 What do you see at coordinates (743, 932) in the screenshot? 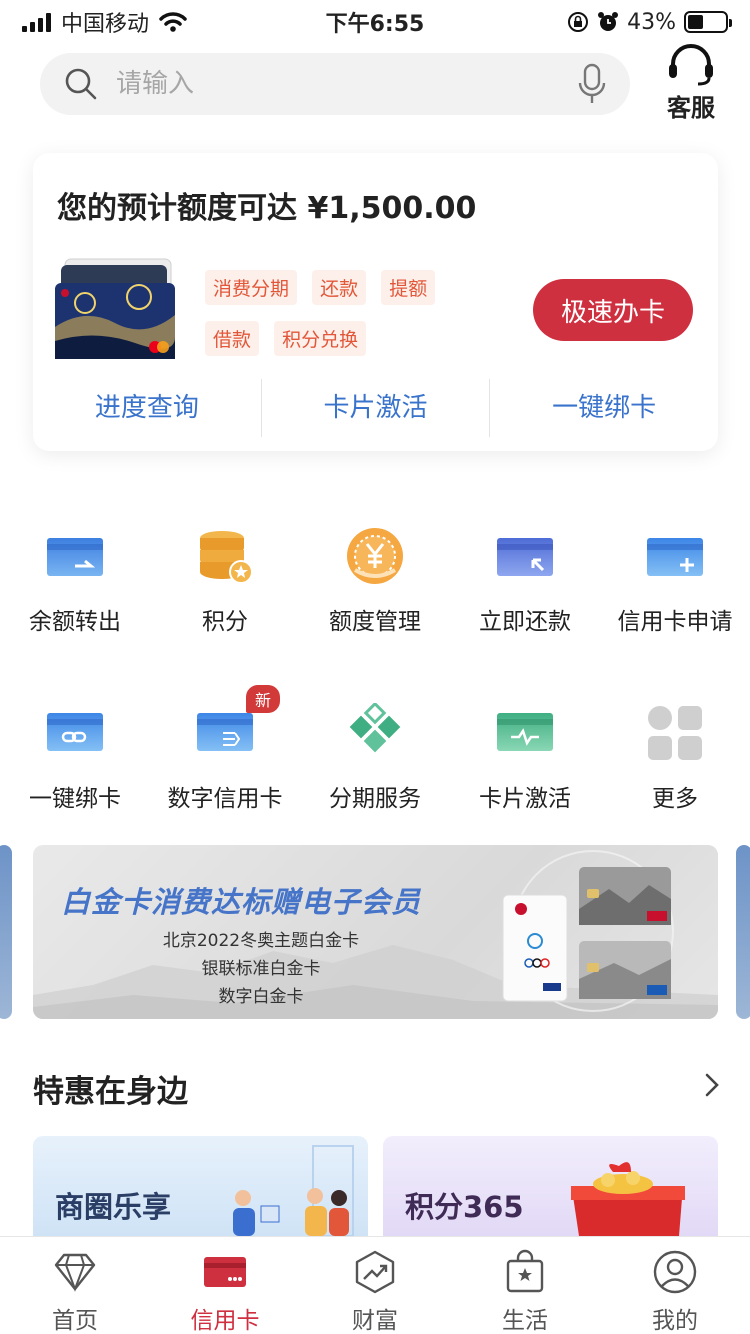
I see `next-banner-peek` at bounding box center [743, 932].